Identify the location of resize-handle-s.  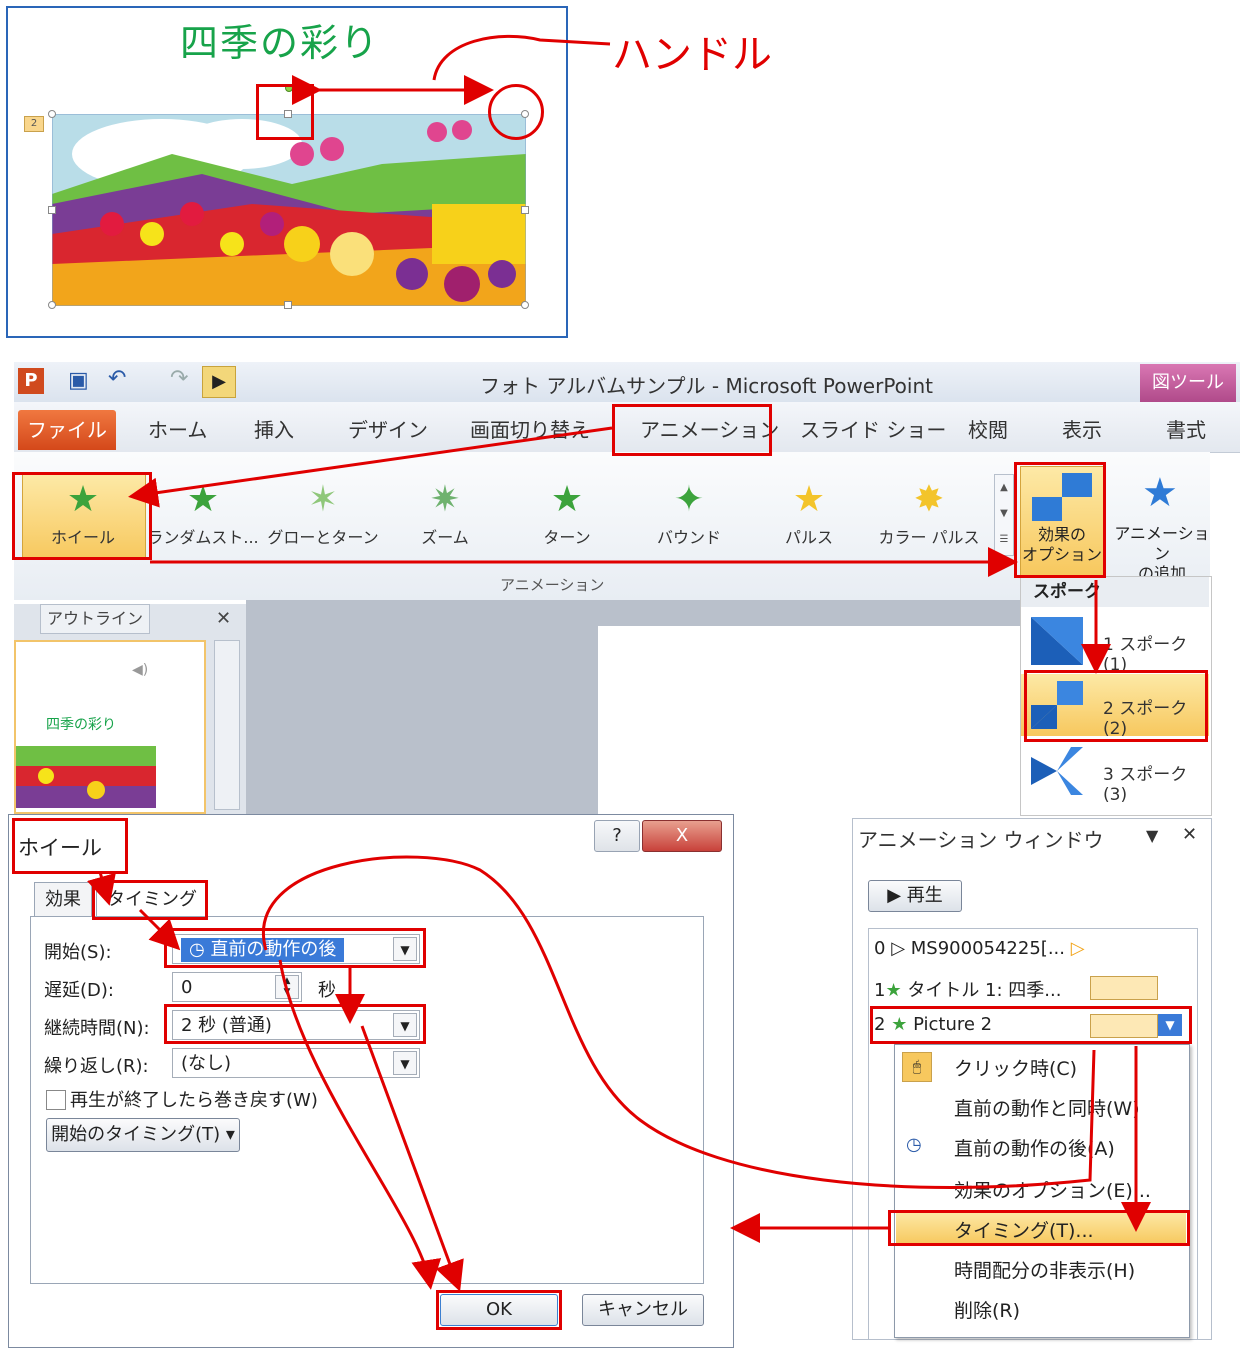
(288, 305).